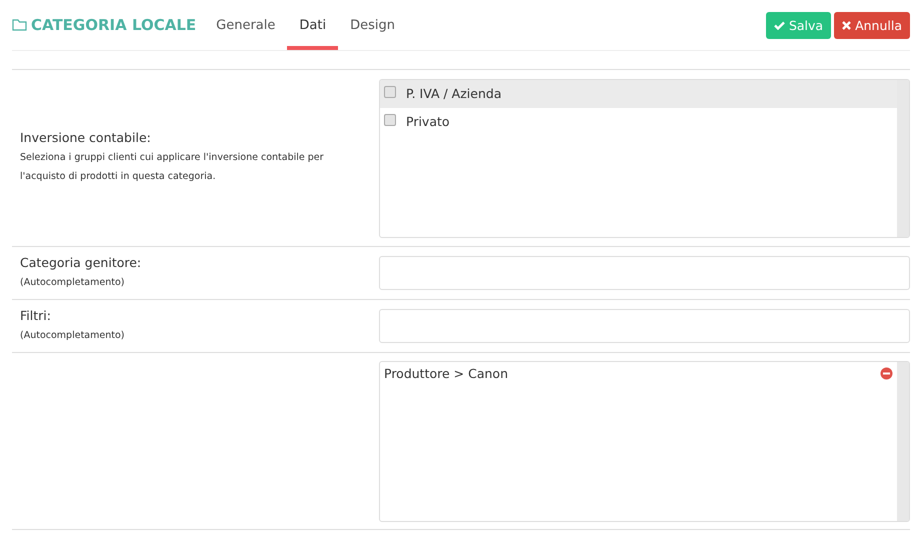  I want to click on page-title: CATEGORIA LOCALE, so click(113, 25).